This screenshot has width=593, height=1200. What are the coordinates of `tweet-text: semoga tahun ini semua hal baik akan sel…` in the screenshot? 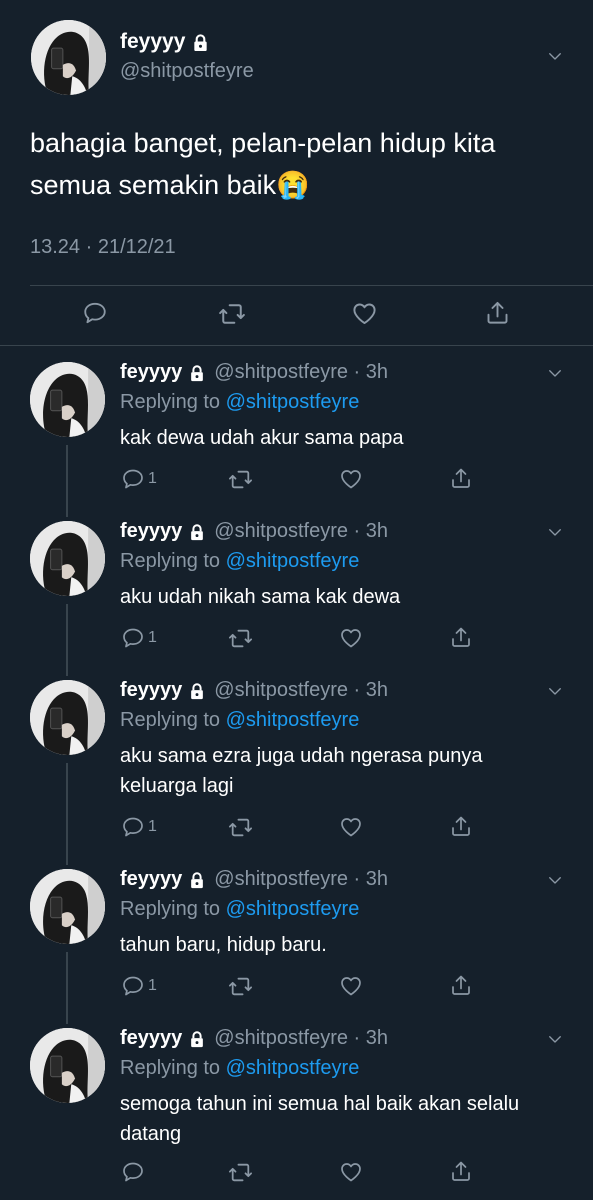 It's located at (320, 1119).